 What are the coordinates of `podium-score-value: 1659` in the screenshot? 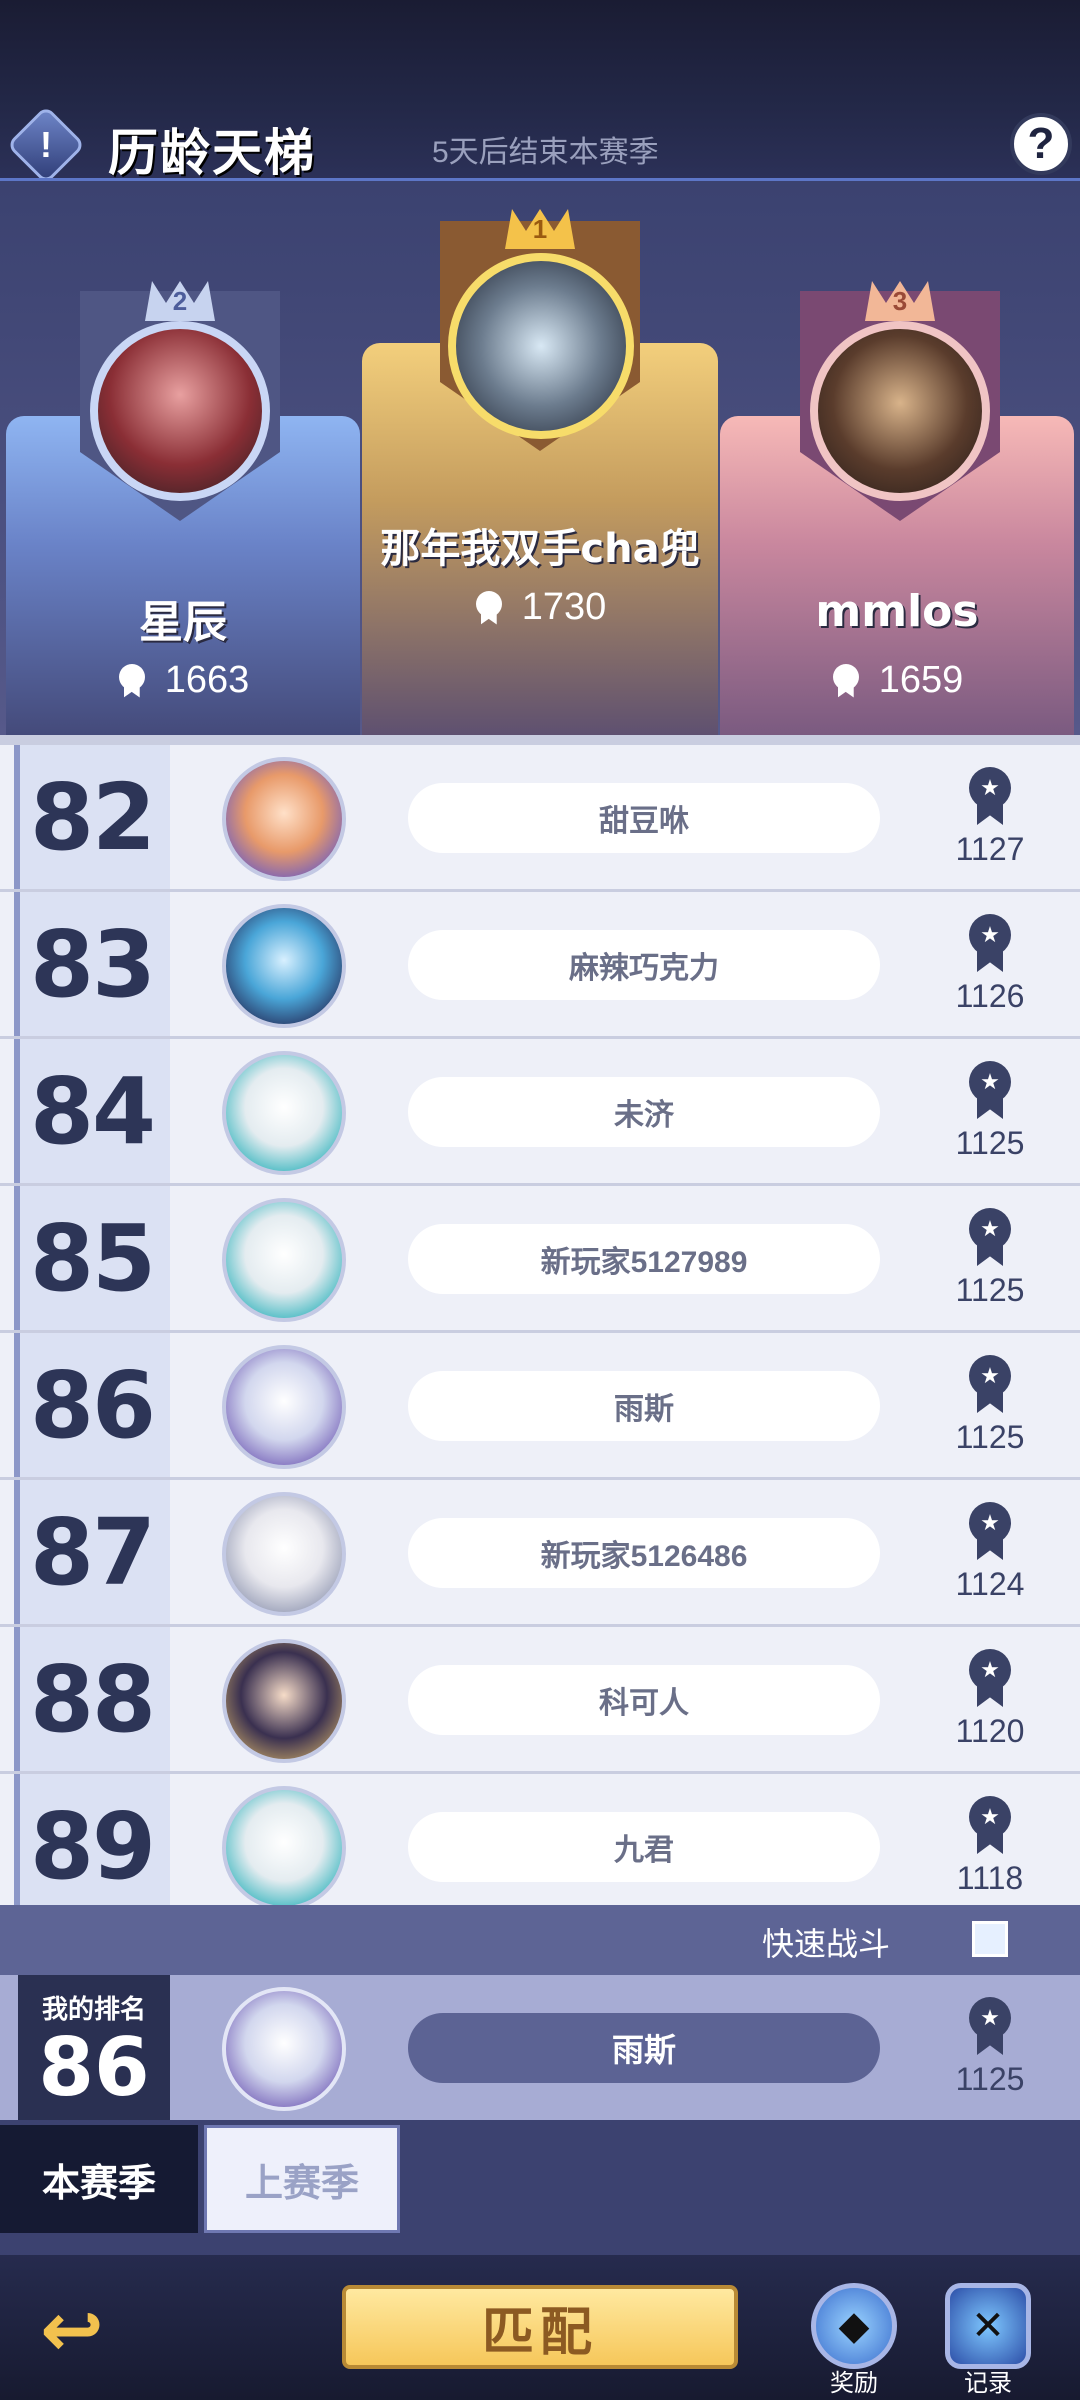 It's located at (921, 680).